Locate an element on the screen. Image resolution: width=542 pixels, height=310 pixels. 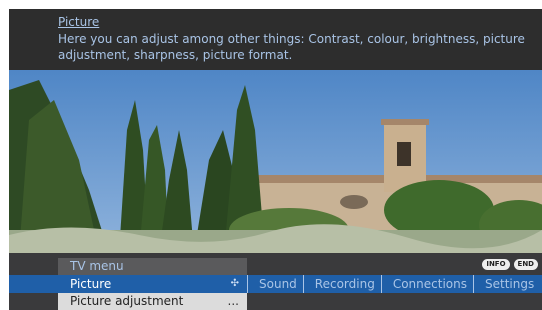
tab-picture-label: Picture is located at coordinates (91, 284).